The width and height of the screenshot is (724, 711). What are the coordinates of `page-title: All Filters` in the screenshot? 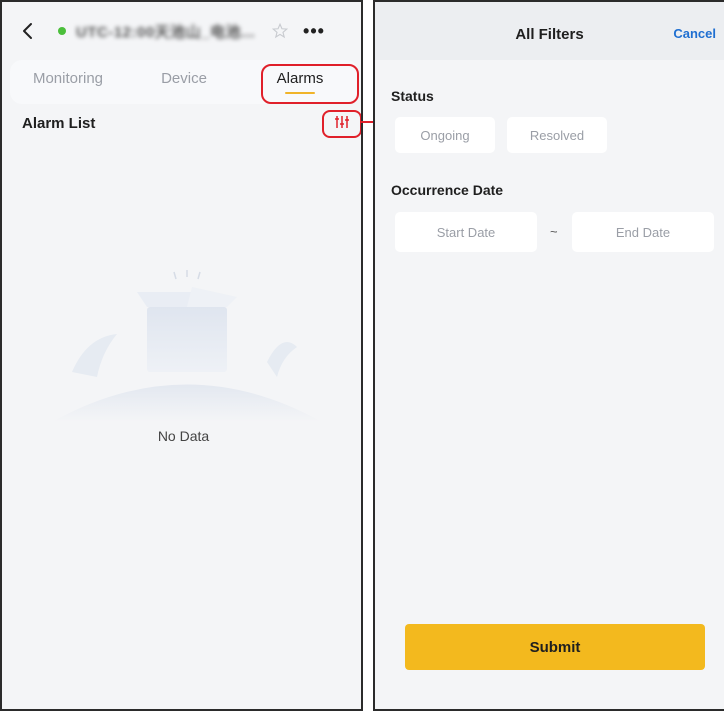 It's located at (549, 34).